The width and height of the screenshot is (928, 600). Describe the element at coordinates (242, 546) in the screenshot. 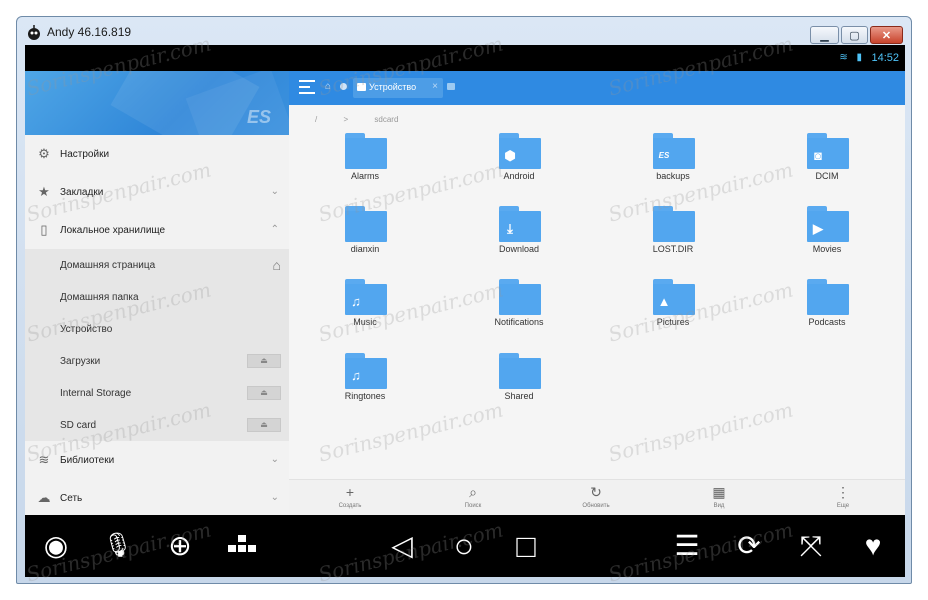

I see `keyboard-icon` at that location.